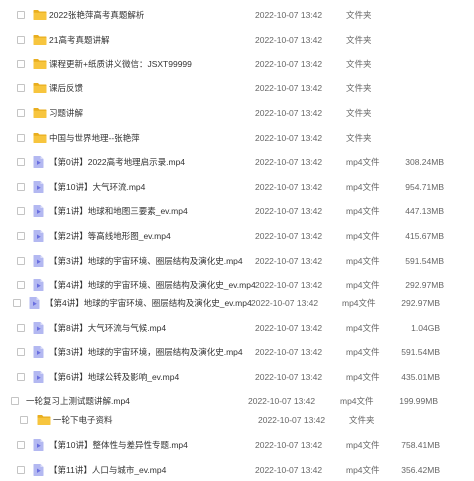 This screenshot has height=481, width=474. I want to click on file-name: 2022张艳萍高考真题解析, so click(96, 15).